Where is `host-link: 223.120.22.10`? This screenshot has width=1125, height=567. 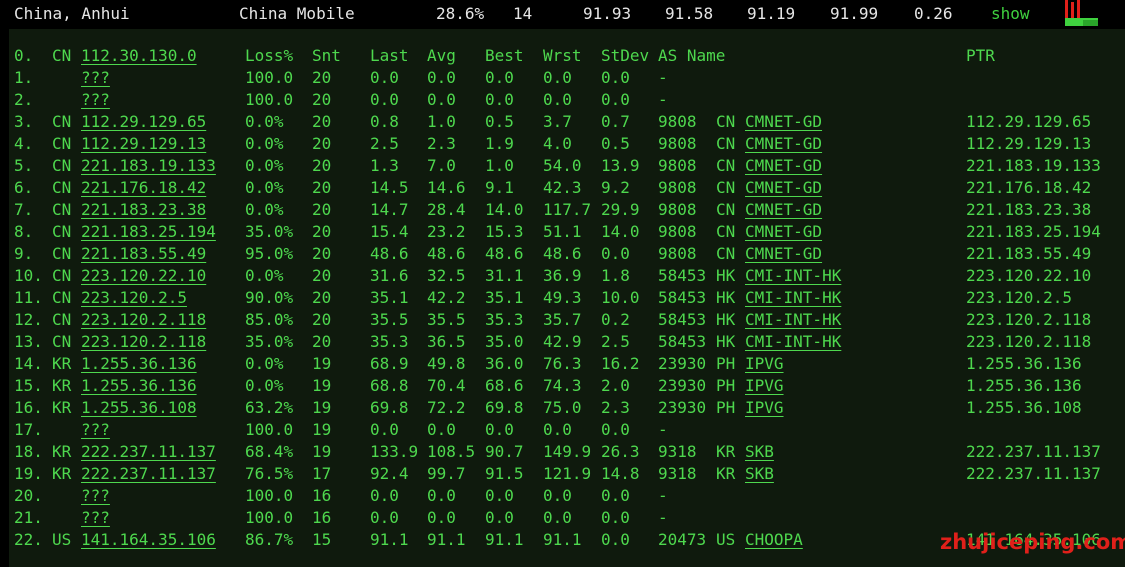 host-link: 223.120.22.10 is located at coordinates (143, 276).